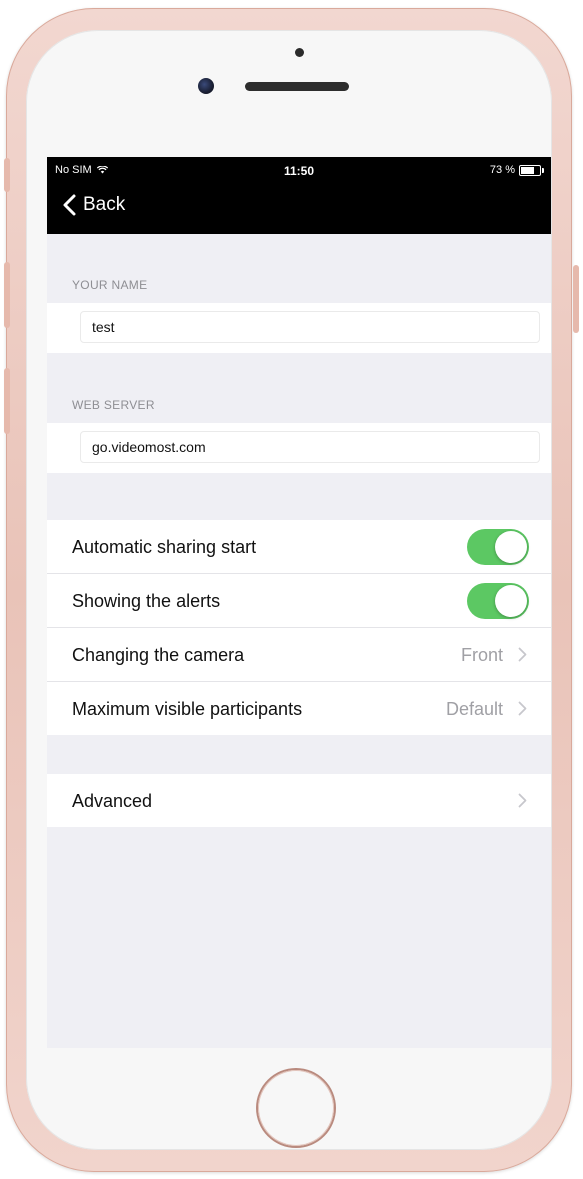 The height and width of the screenshot is (1179, 583). I want to click on navigation-bar: Back, so click(299, 208).